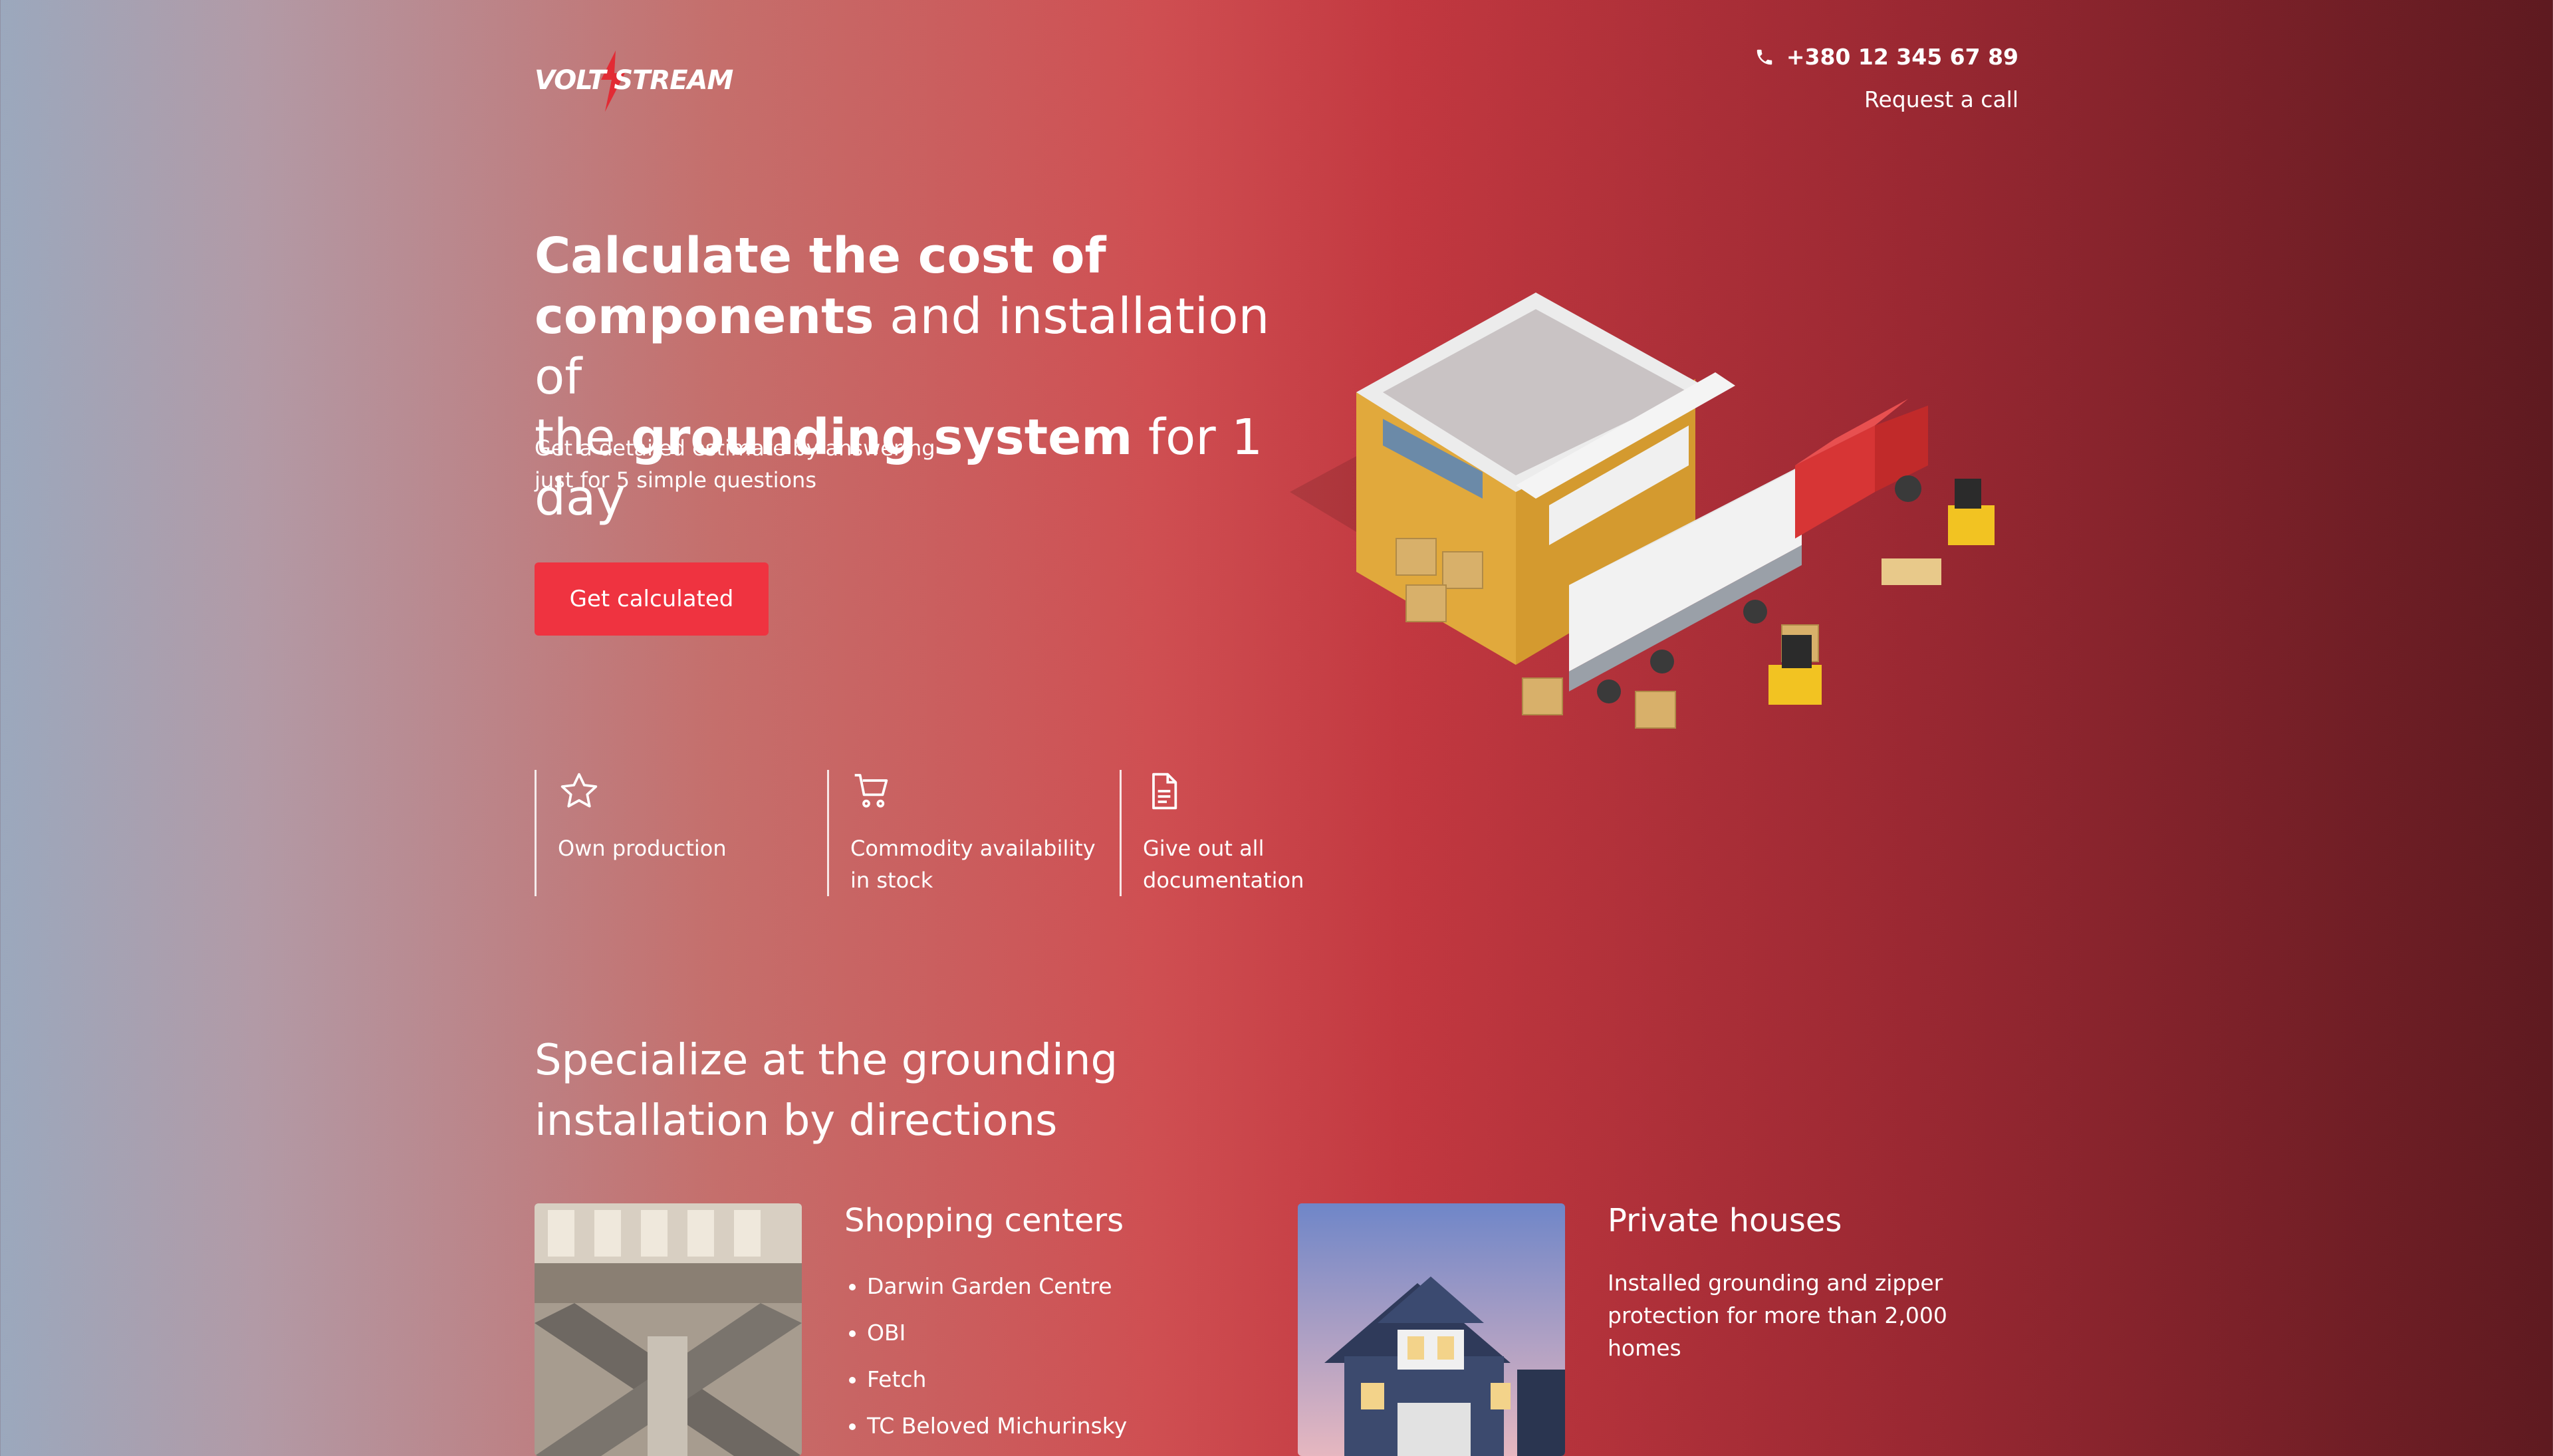 Image resolution: width=2553 pixels, height=1456 pixels. I want to click on logo: VOLT STREAM, so click(634, 81).